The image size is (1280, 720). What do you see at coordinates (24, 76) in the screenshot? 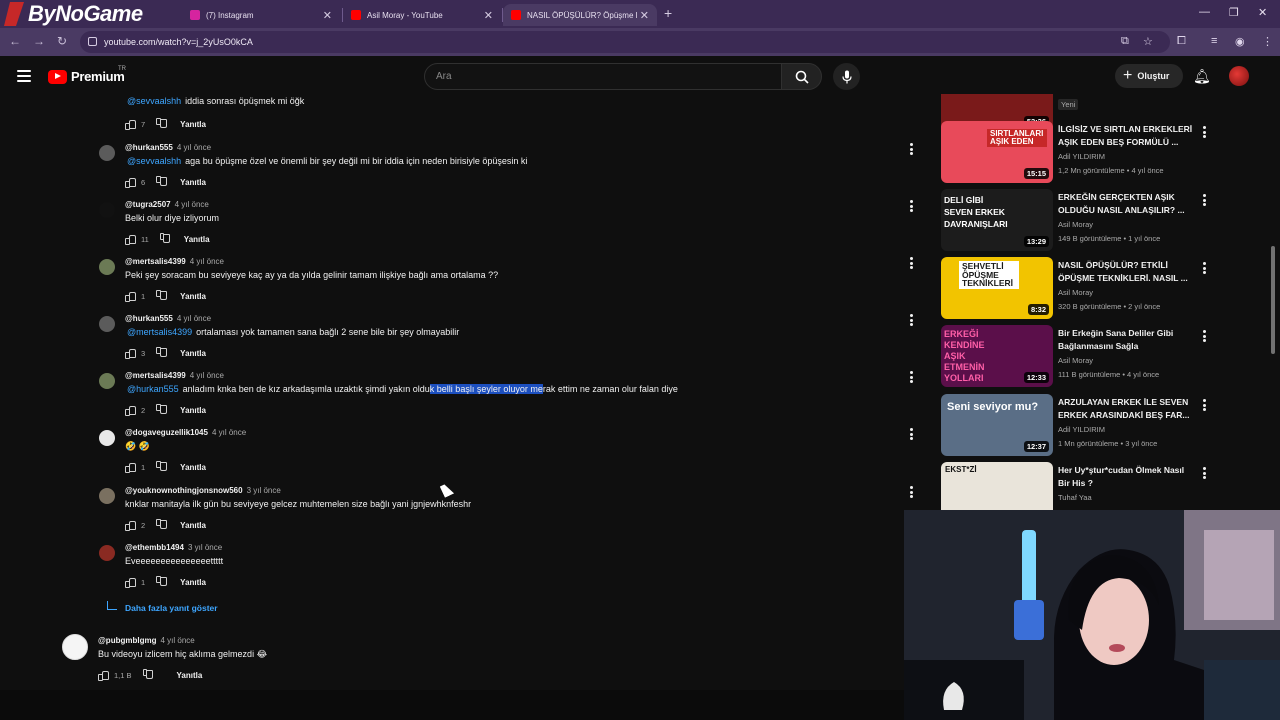
I see `menu-icon` at bounding box center [24, 76].